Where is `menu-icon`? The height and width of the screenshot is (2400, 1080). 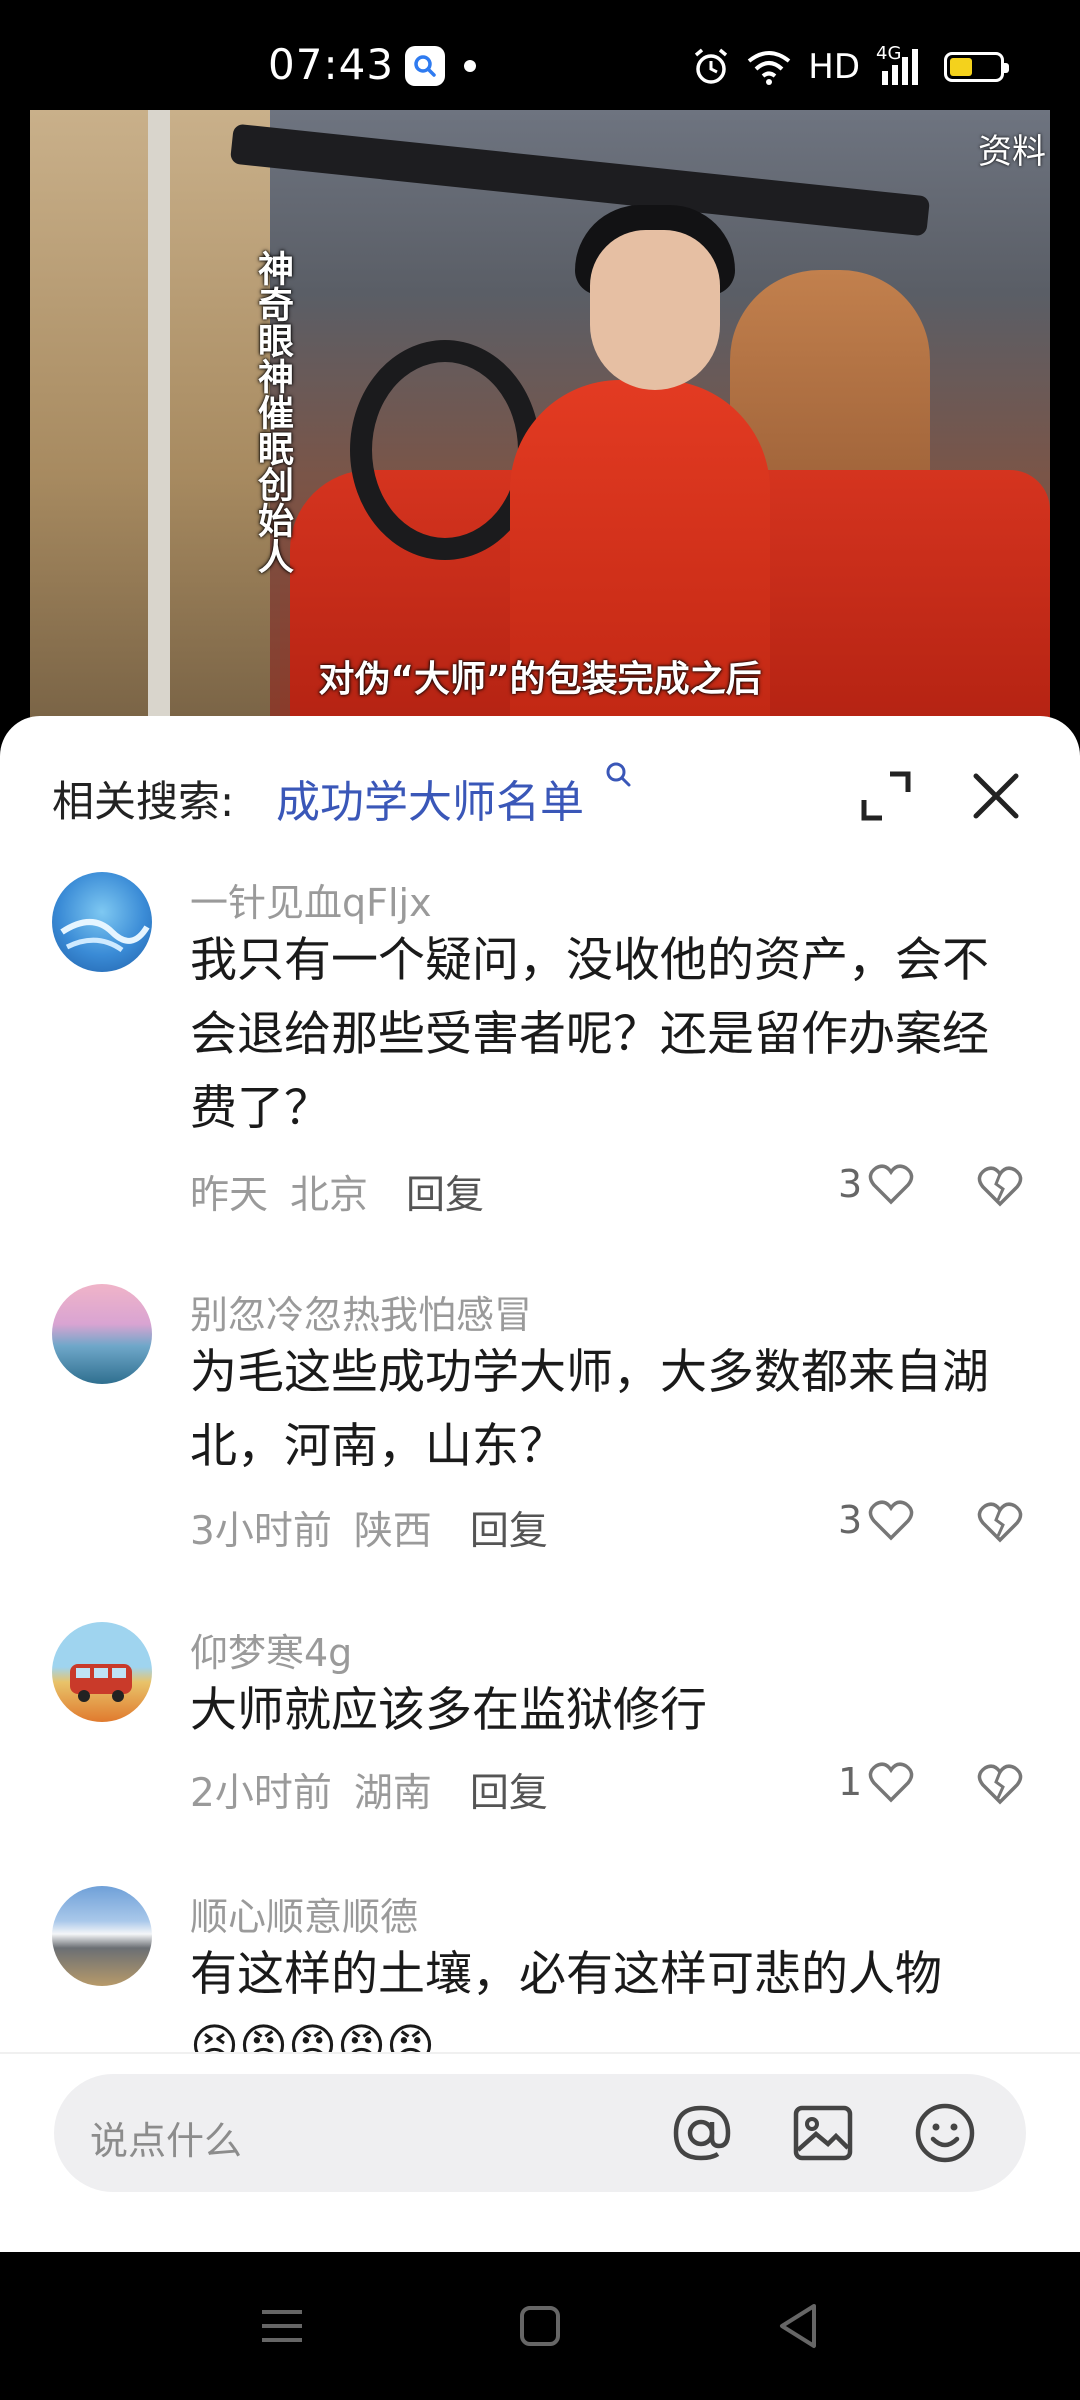
menu-icon is located at coordinates (282, 2326).